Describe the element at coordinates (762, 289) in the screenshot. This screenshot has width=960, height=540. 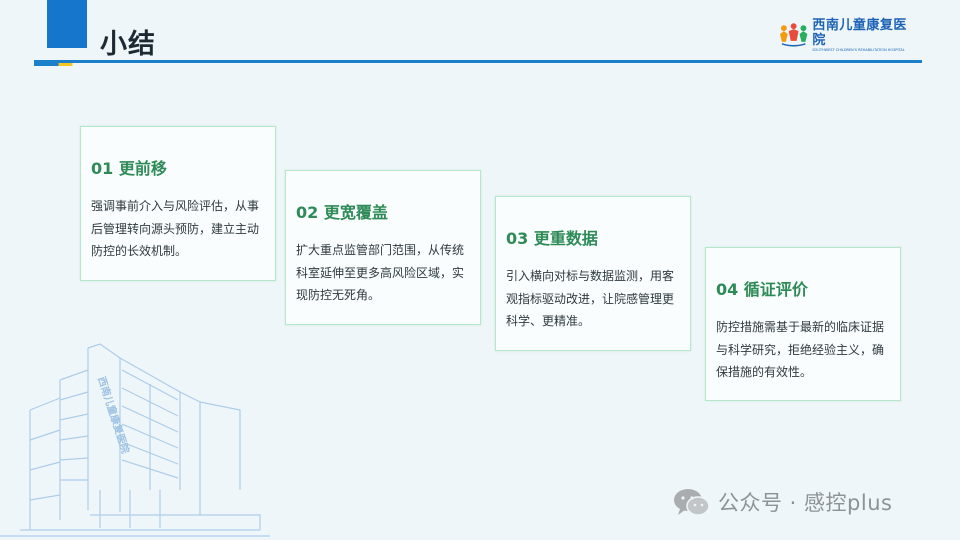
I see `card-heading: 04 循证评价` at that location.